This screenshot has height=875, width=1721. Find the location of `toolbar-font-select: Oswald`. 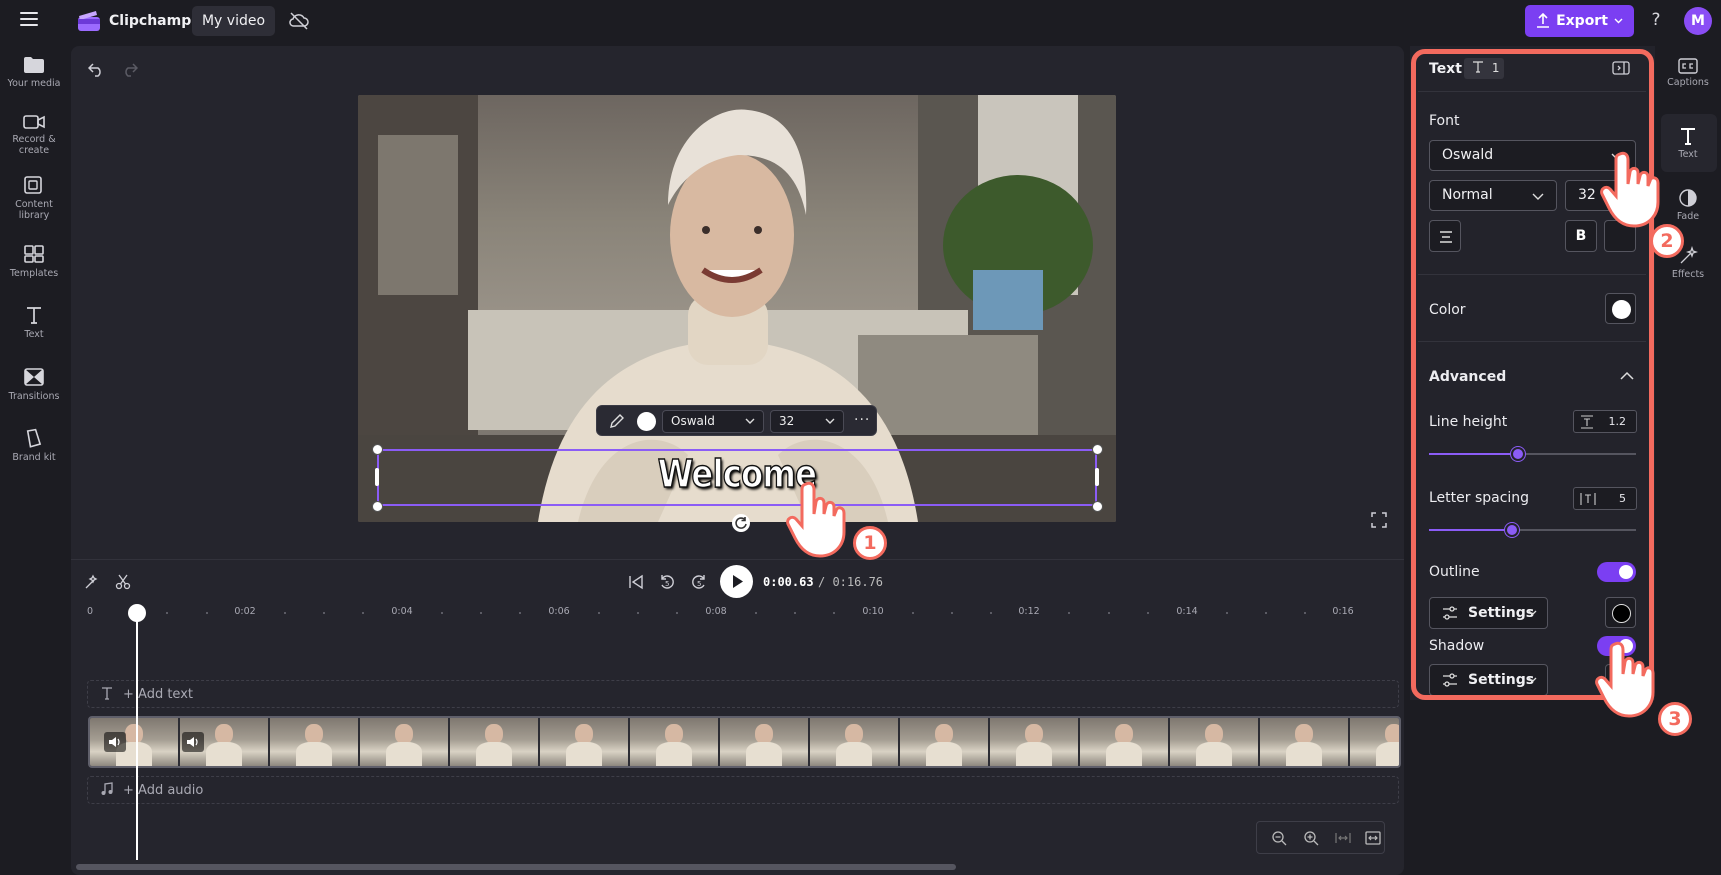

toolbar-font-select: Oswald is located at coordinates (713, 421).